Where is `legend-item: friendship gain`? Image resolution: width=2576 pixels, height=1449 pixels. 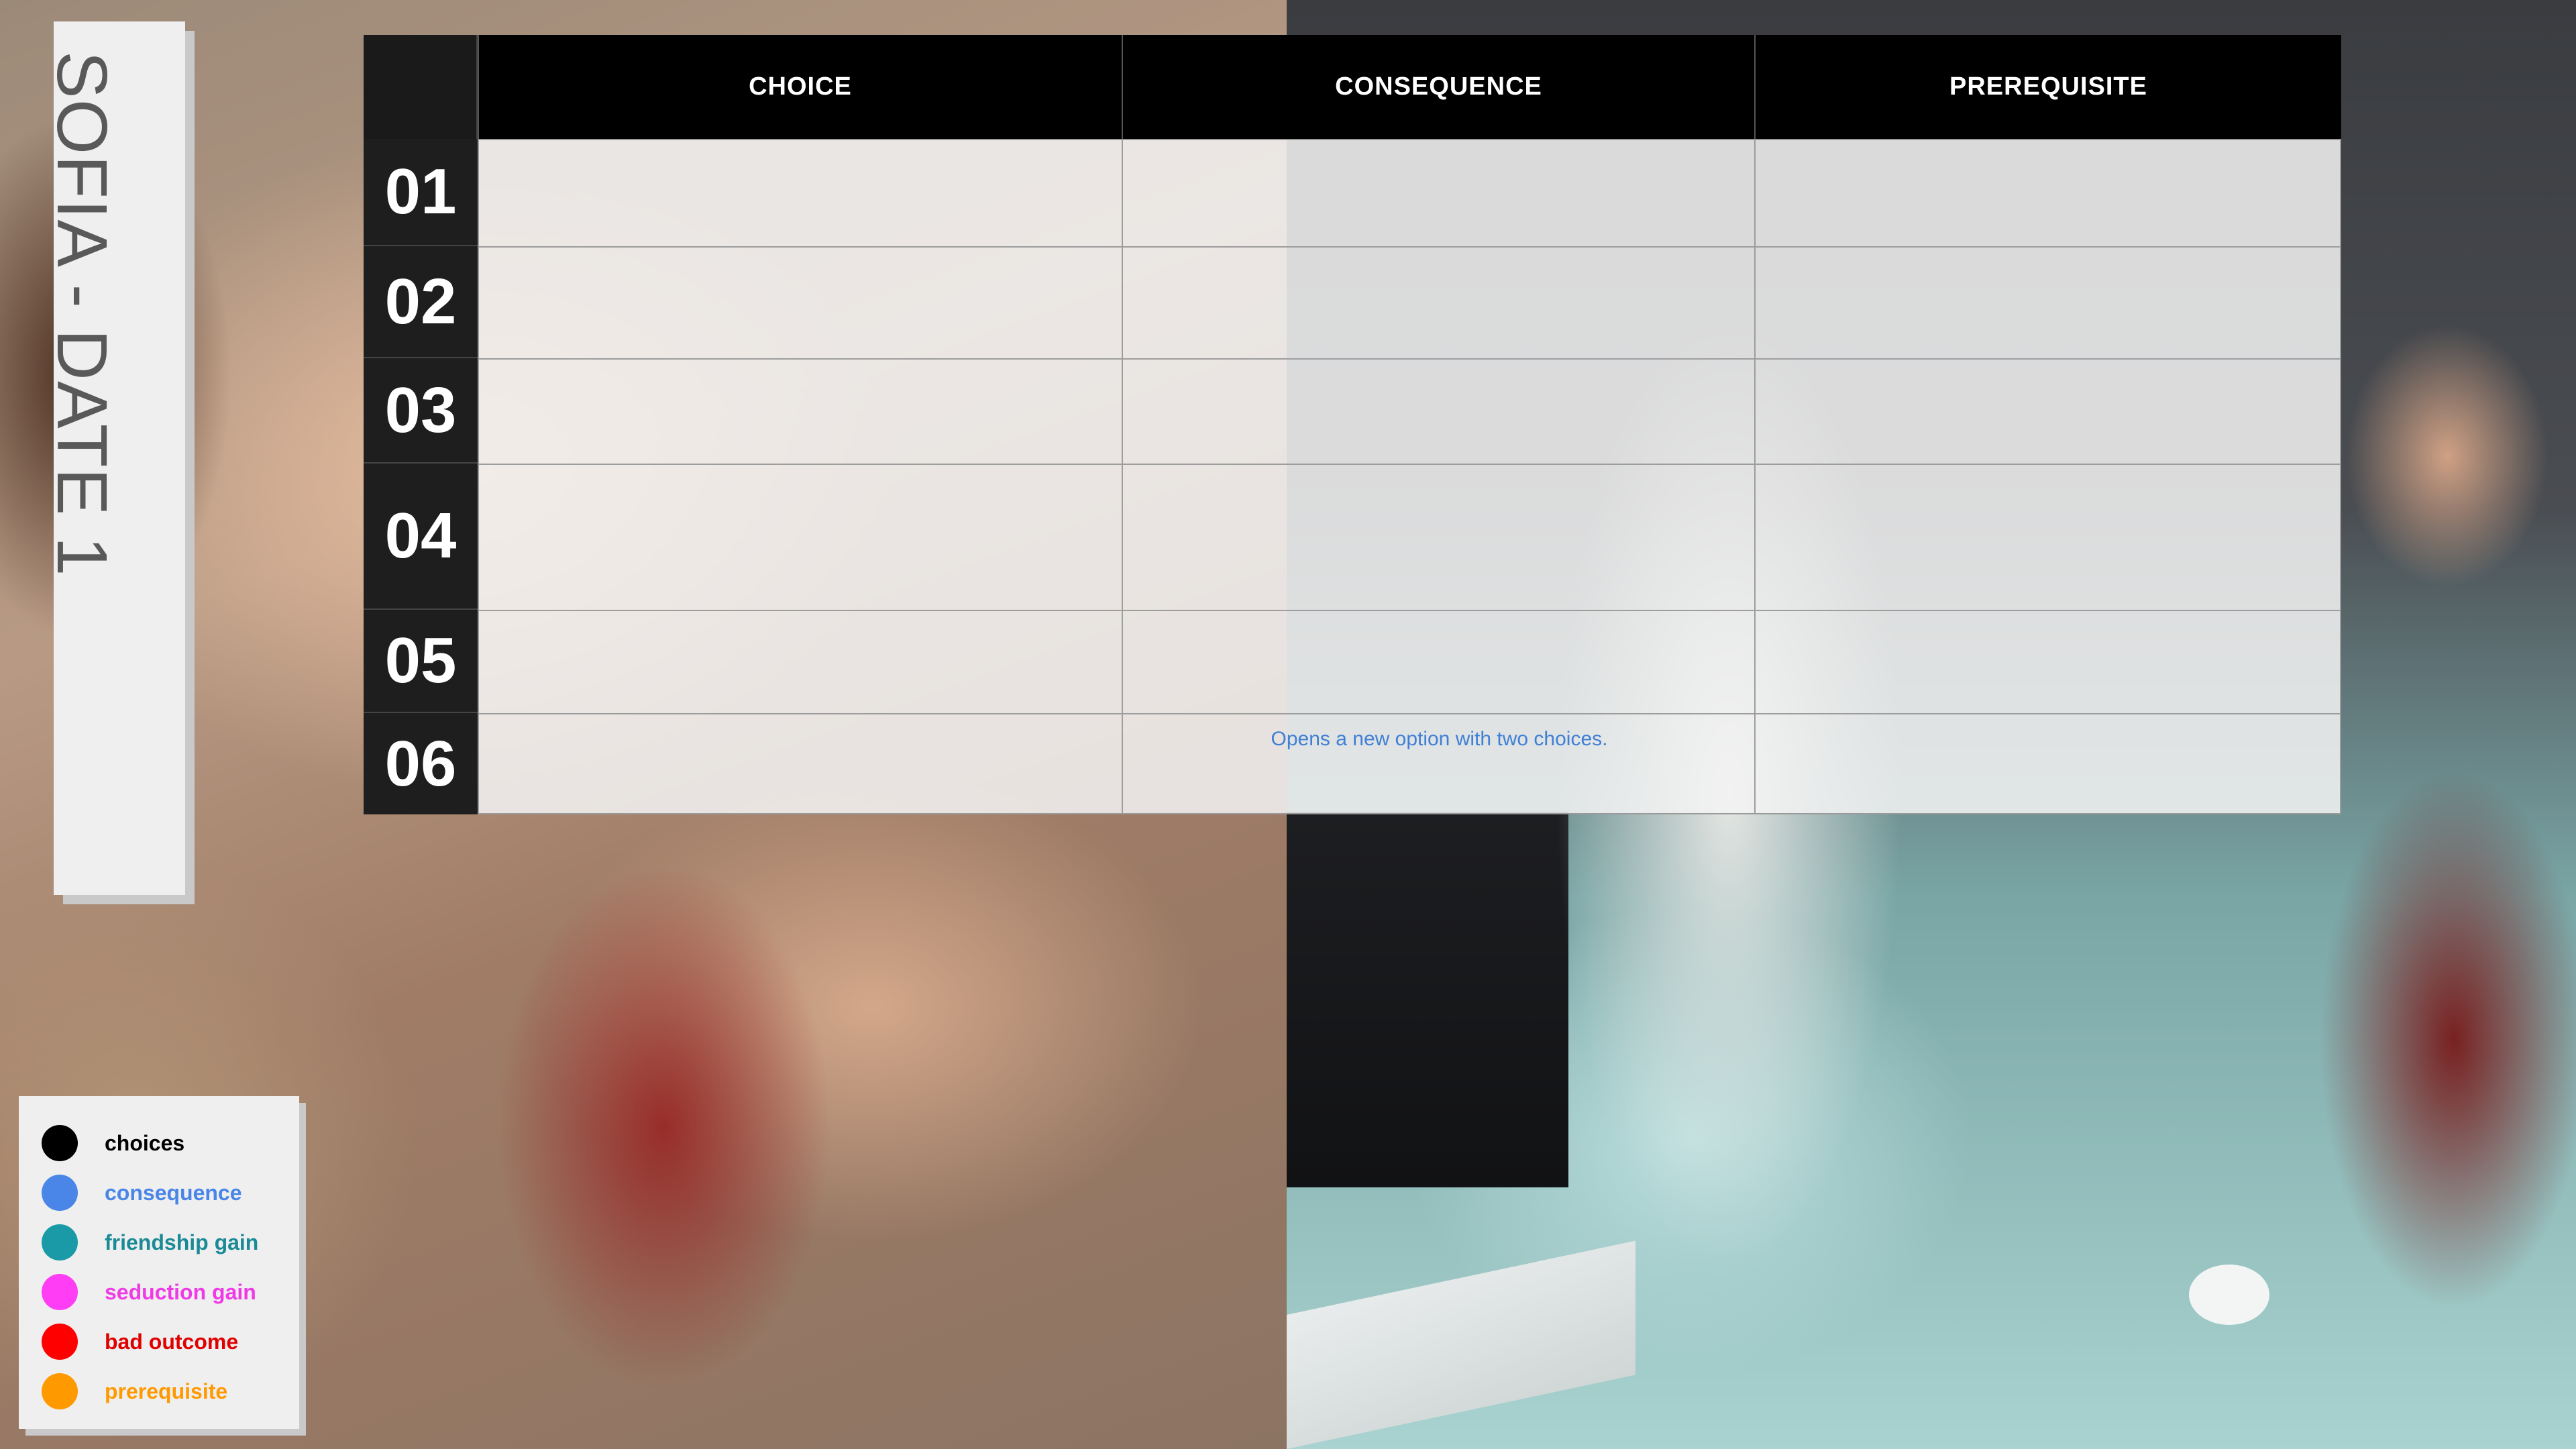
legend-item: friendship gain is located at coordinates (150, 1242).